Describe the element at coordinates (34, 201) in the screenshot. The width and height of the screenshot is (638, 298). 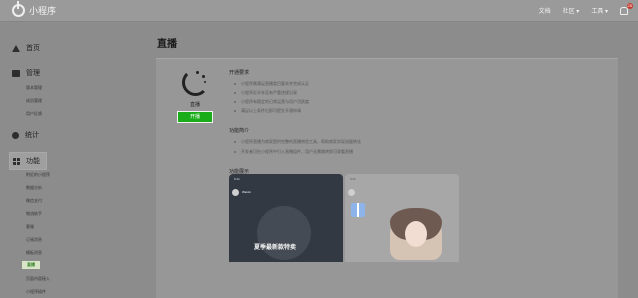
I see `sidebar-item-pay: 微信支付` at that location.